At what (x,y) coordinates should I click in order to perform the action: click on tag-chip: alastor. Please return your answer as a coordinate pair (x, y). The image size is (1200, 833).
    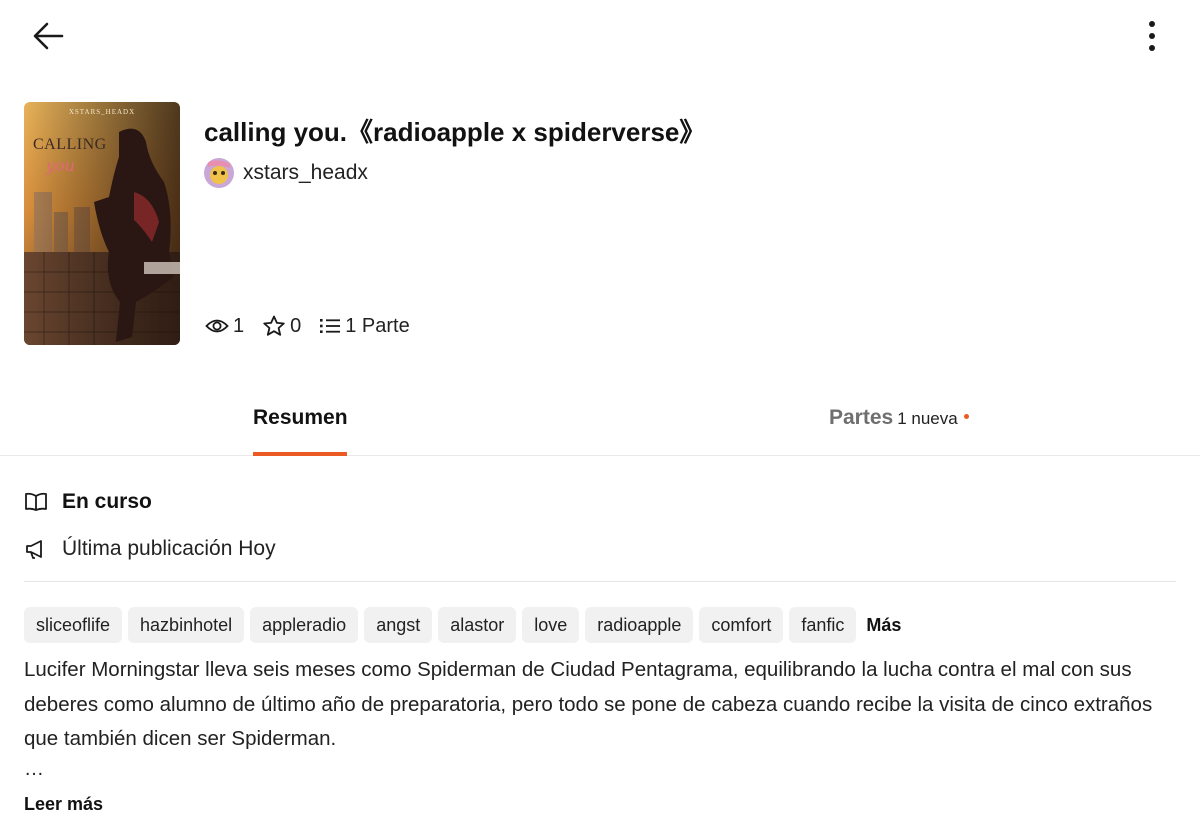
    Looking at the image, I should click on (477, 625).